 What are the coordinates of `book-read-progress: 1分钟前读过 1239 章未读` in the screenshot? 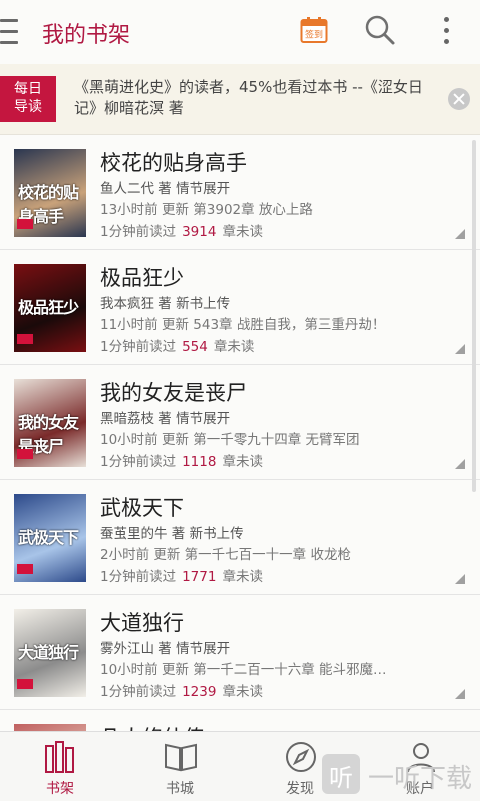 It's located at (181, 692).